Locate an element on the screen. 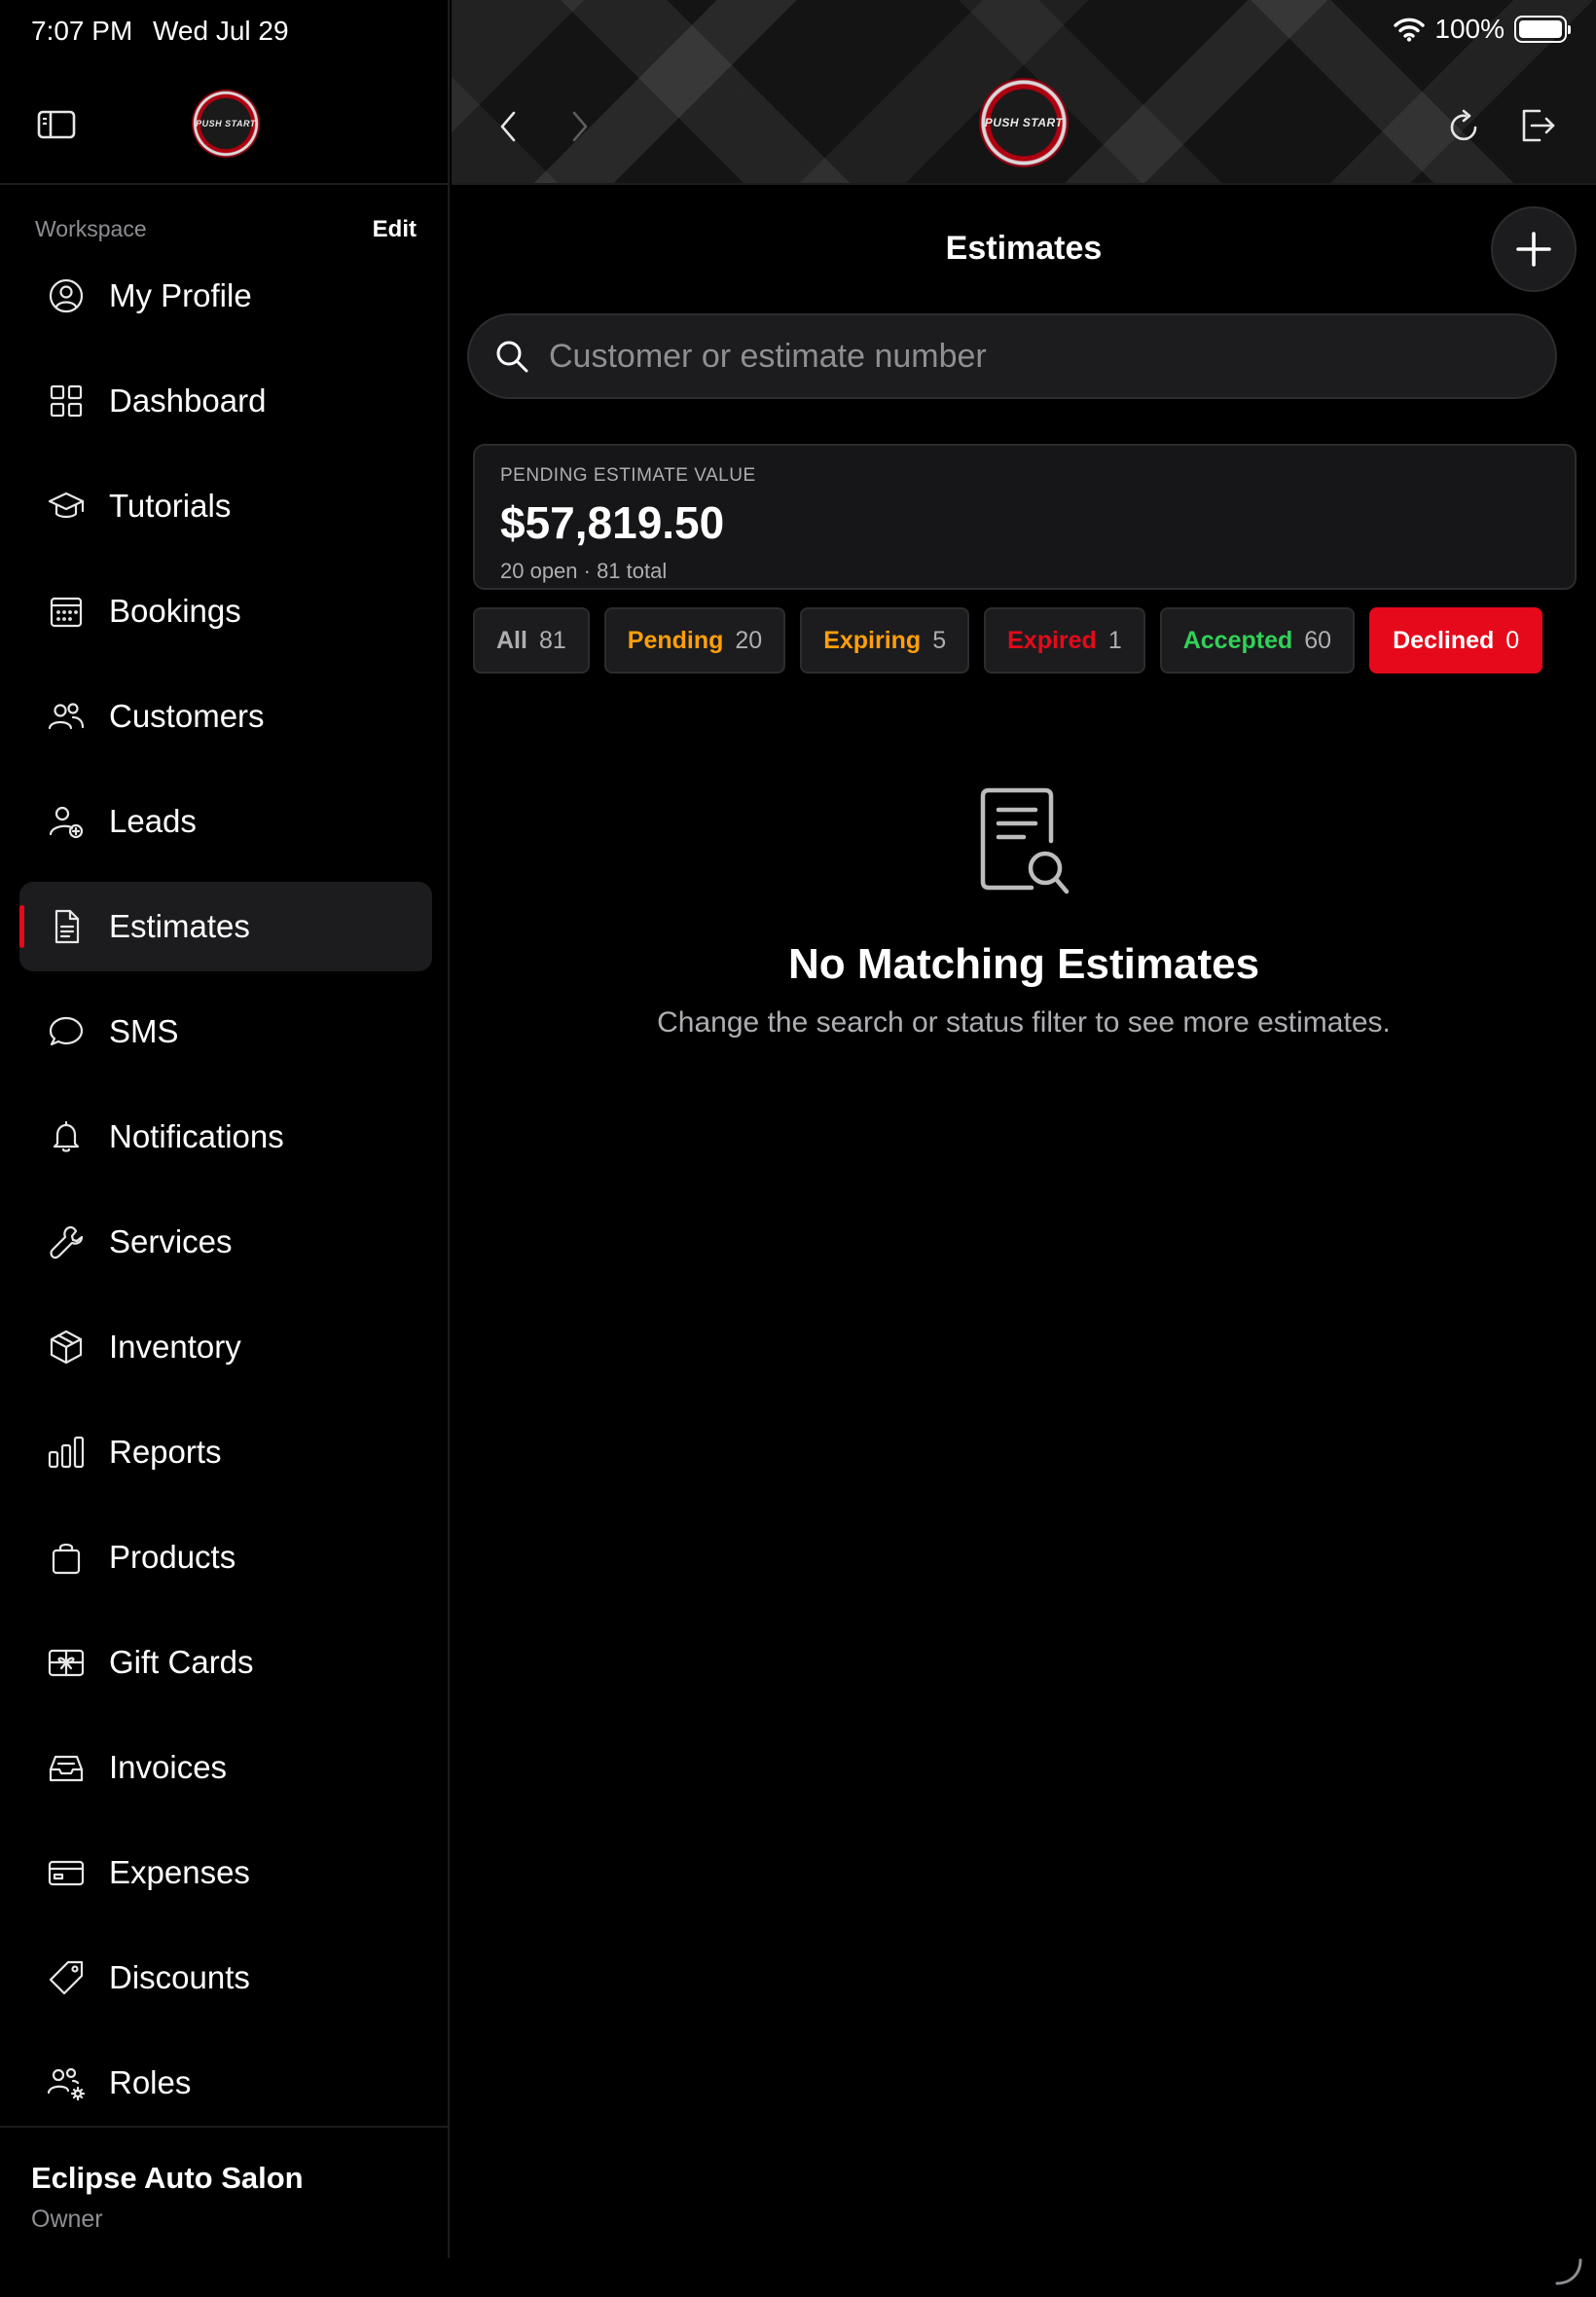 This screenshot has width=1596, height=2297. sidebar-item-my-profile: My Profile is located at coordinates (225, 295).